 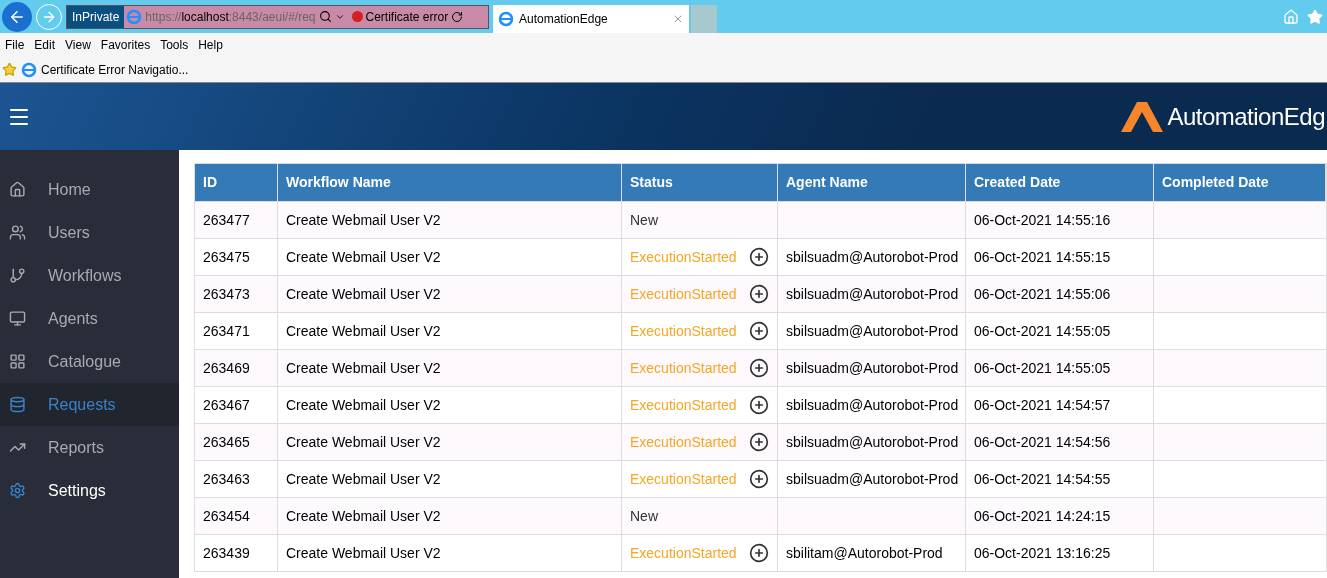 What do you see at coordinates (89, 232) in the screenshot?
I see `sidebar-item: Users` at bounding box center [89, 232].